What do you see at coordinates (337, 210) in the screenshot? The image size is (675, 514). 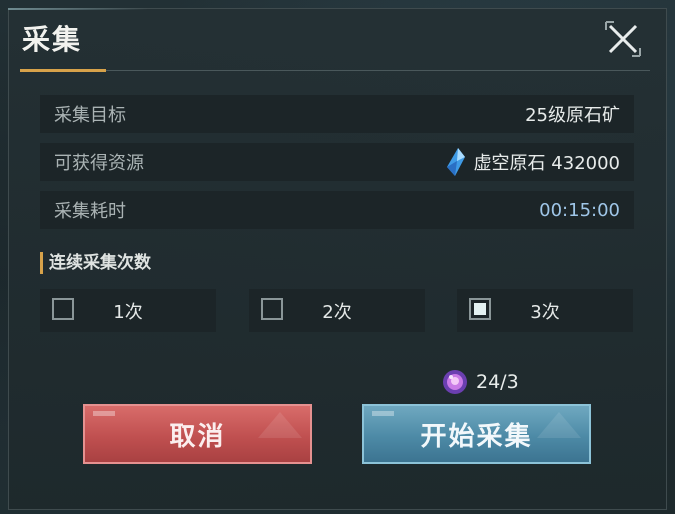 I see `info-row-duration: 采集耗时 00:15:00` at bounding box center [337, 210].